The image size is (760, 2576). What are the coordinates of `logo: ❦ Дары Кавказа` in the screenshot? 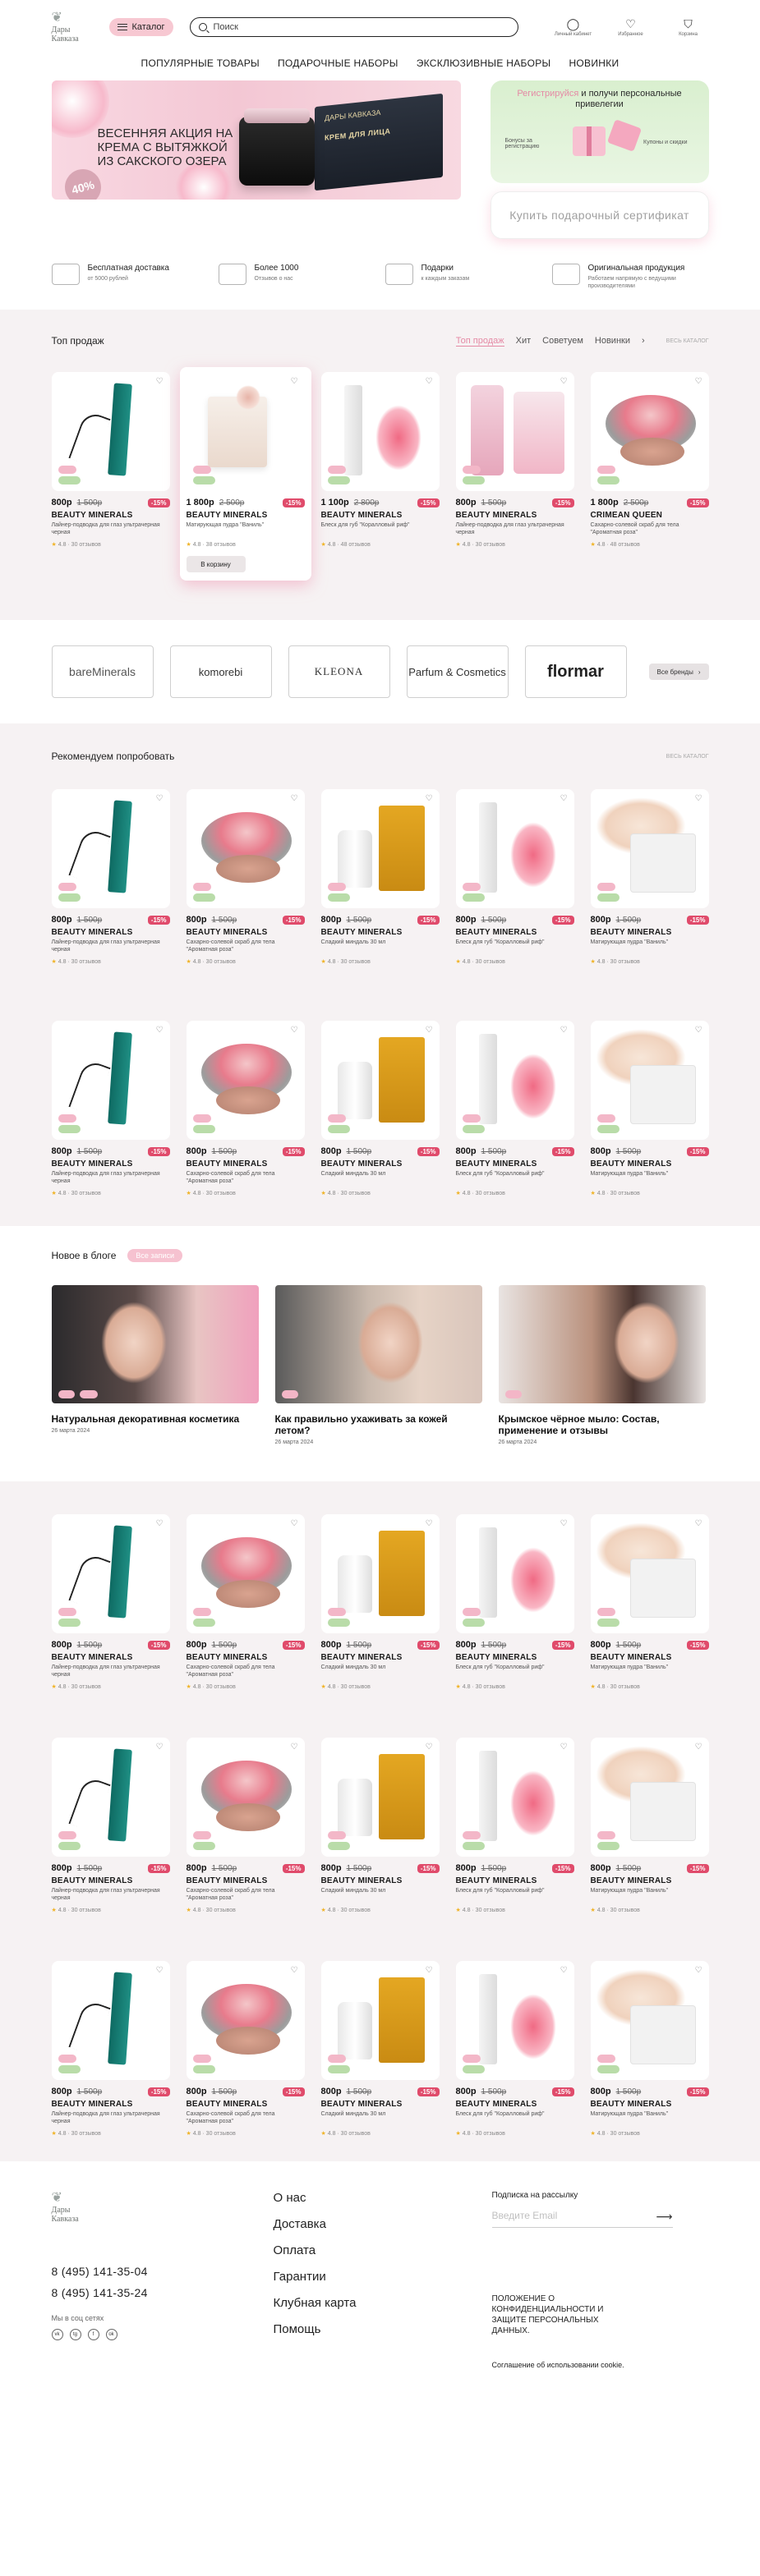 It's located at (76, 28).